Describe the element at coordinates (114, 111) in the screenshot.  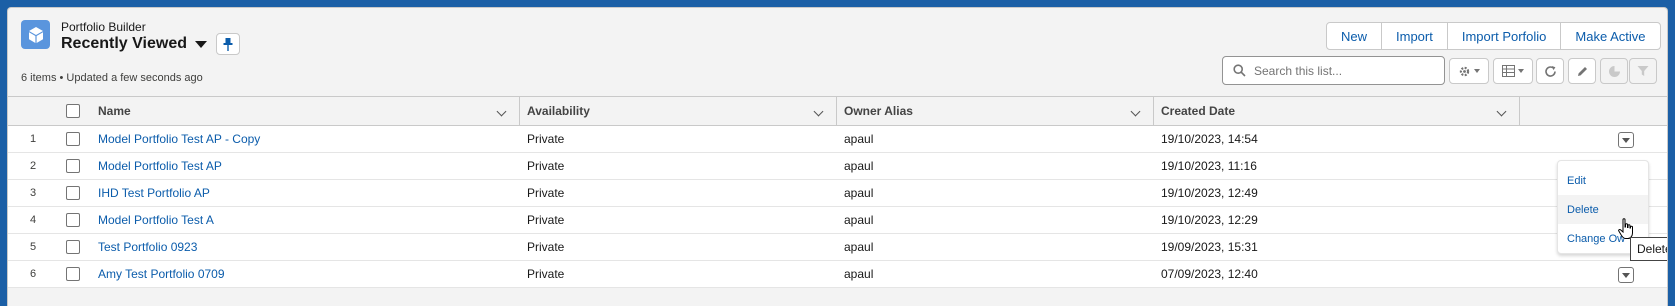
I see `column-header-name: Name` at that location.